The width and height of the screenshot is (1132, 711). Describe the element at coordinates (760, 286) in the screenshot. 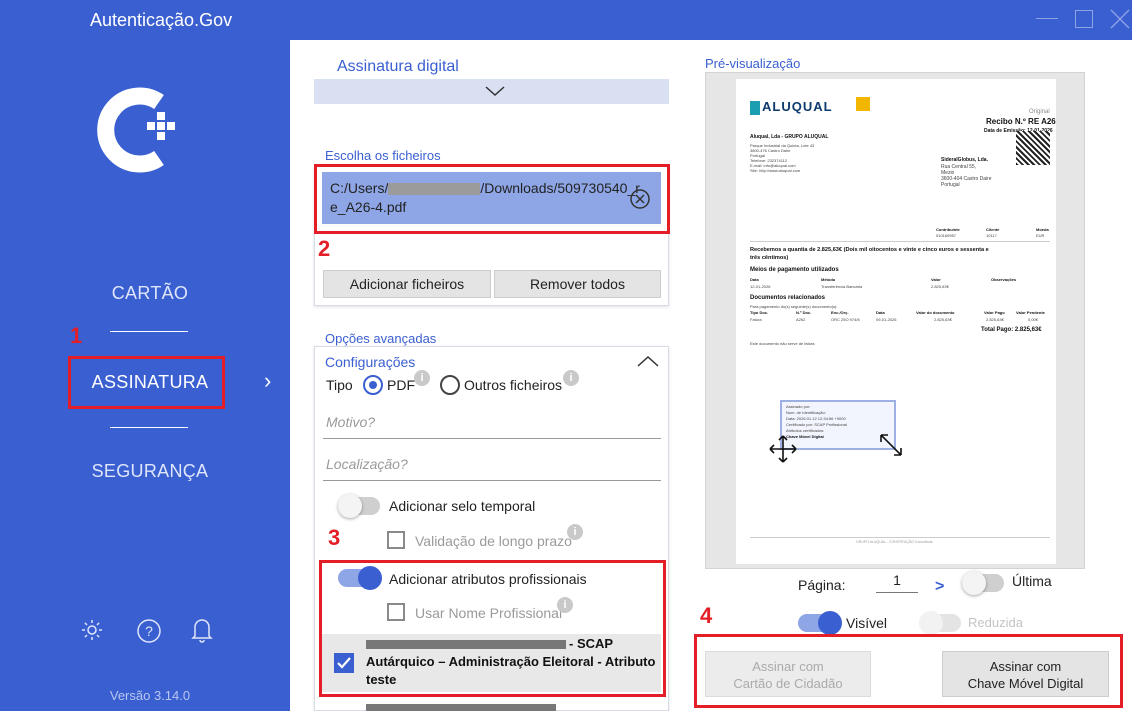

I see `doc-pay-v1: 12-01-2026` at that location.